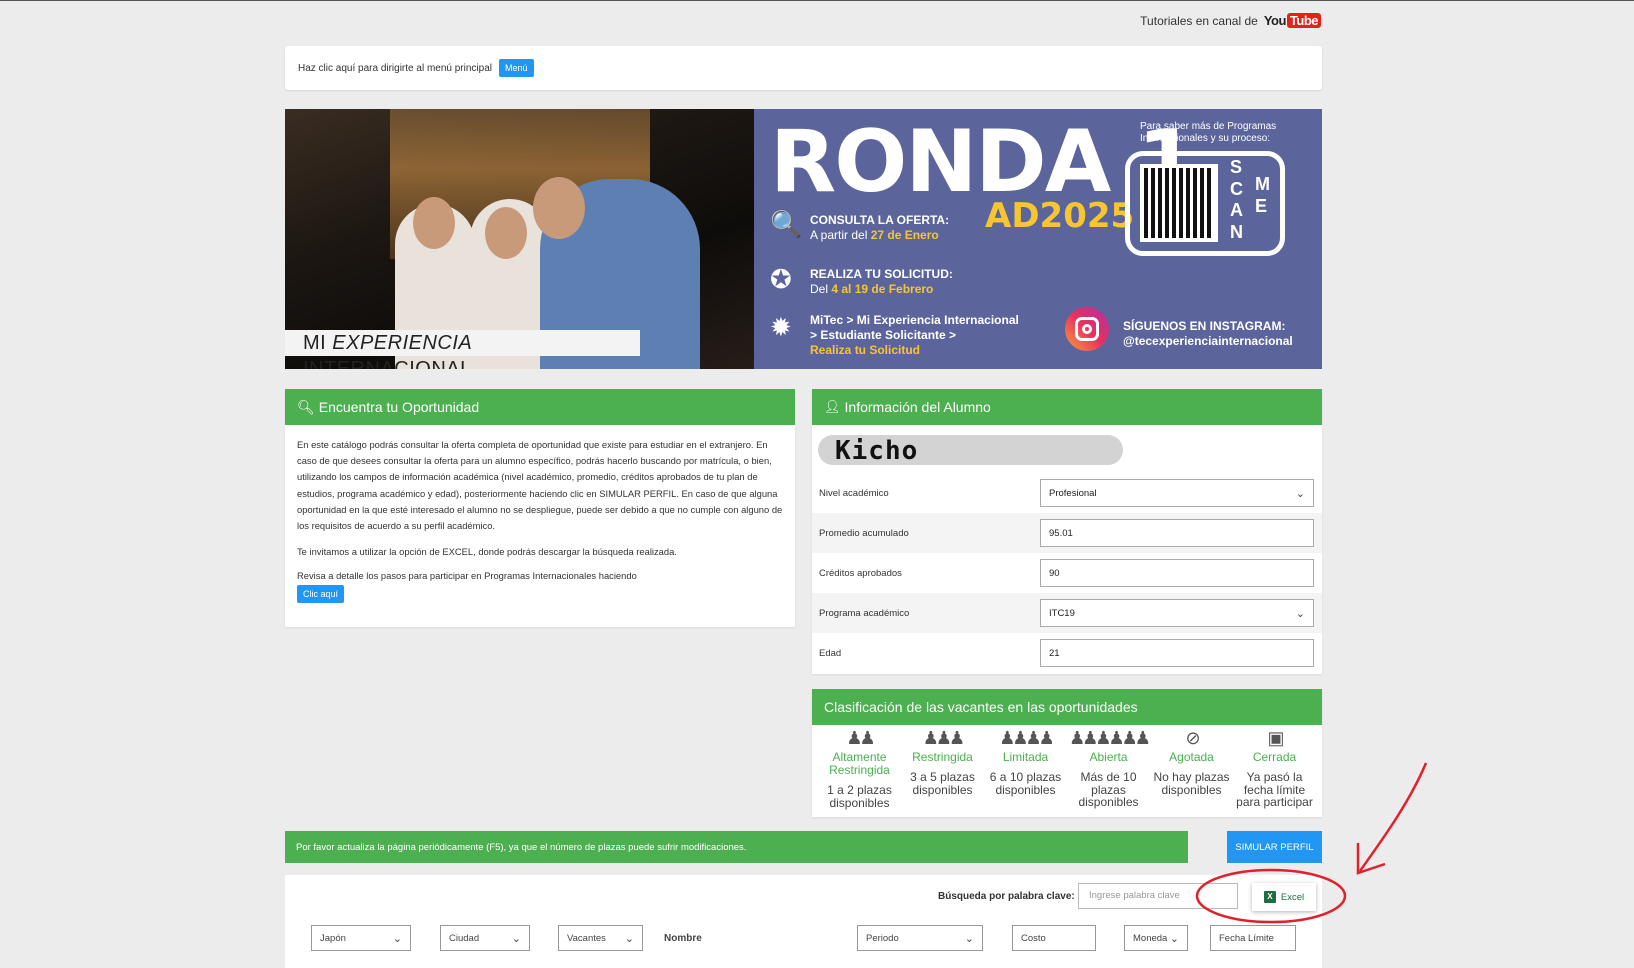 The height and width of the screenshot is (968, 1634). I want to click on promedio-input: 95.01, so click(1177, 533).